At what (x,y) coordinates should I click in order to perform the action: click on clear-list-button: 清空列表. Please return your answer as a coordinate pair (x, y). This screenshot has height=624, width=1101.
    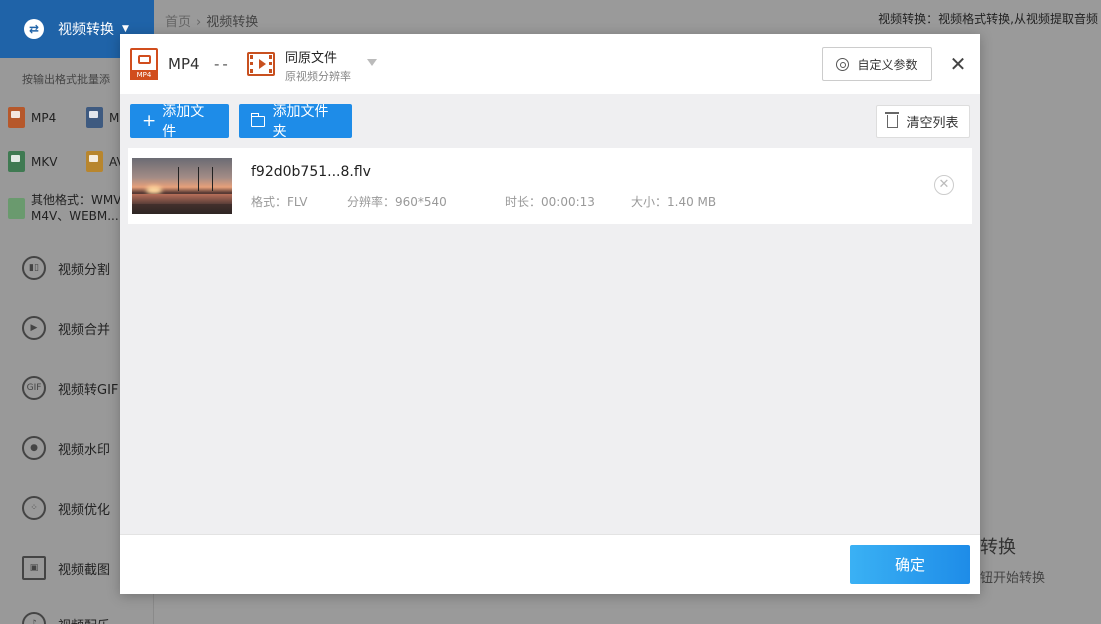
    Looking at the image, I should click on (923, 121).